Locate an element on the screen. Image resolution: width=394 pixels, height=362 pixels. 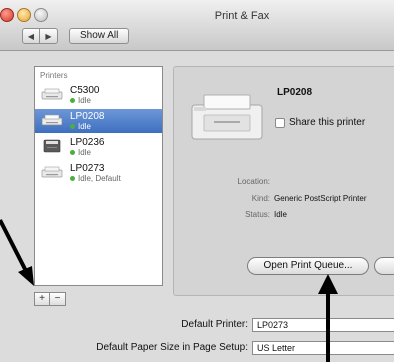
back-button: ◀ is located at coordinates (31, 36).